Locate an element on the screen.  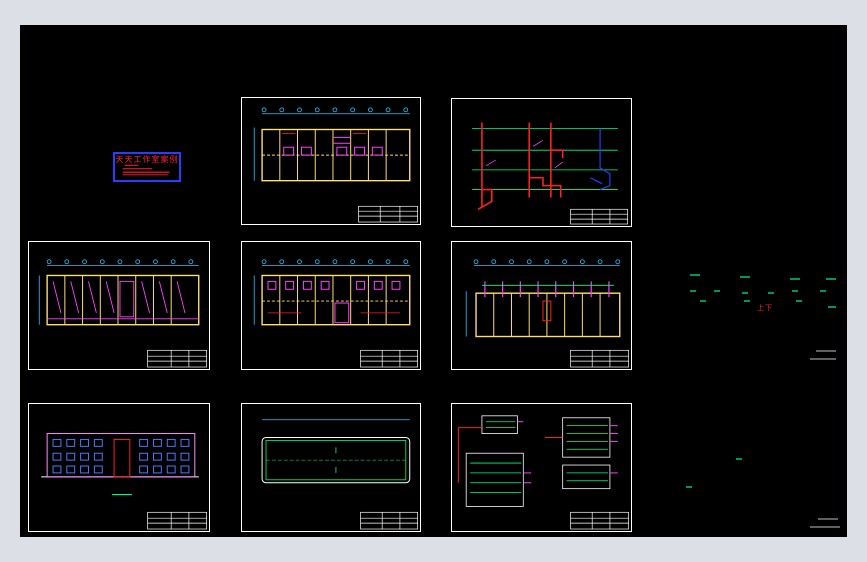
sheet-lighting-plan is located at coordinates (119, 305).